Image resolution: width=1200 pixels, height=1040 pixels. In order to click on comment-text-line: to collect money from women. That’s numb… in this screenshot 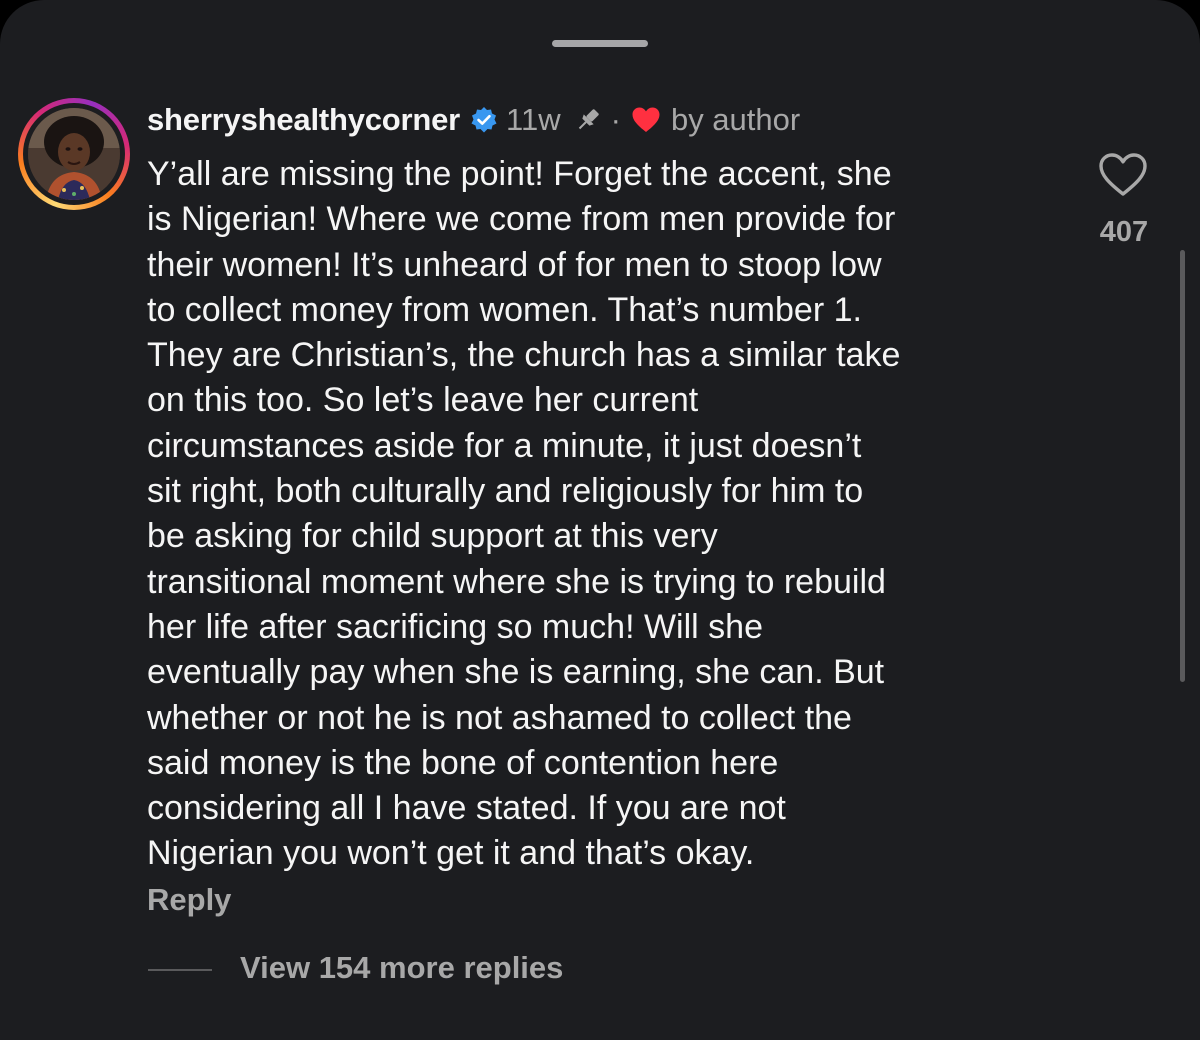, I will do `click(504, 309)`.